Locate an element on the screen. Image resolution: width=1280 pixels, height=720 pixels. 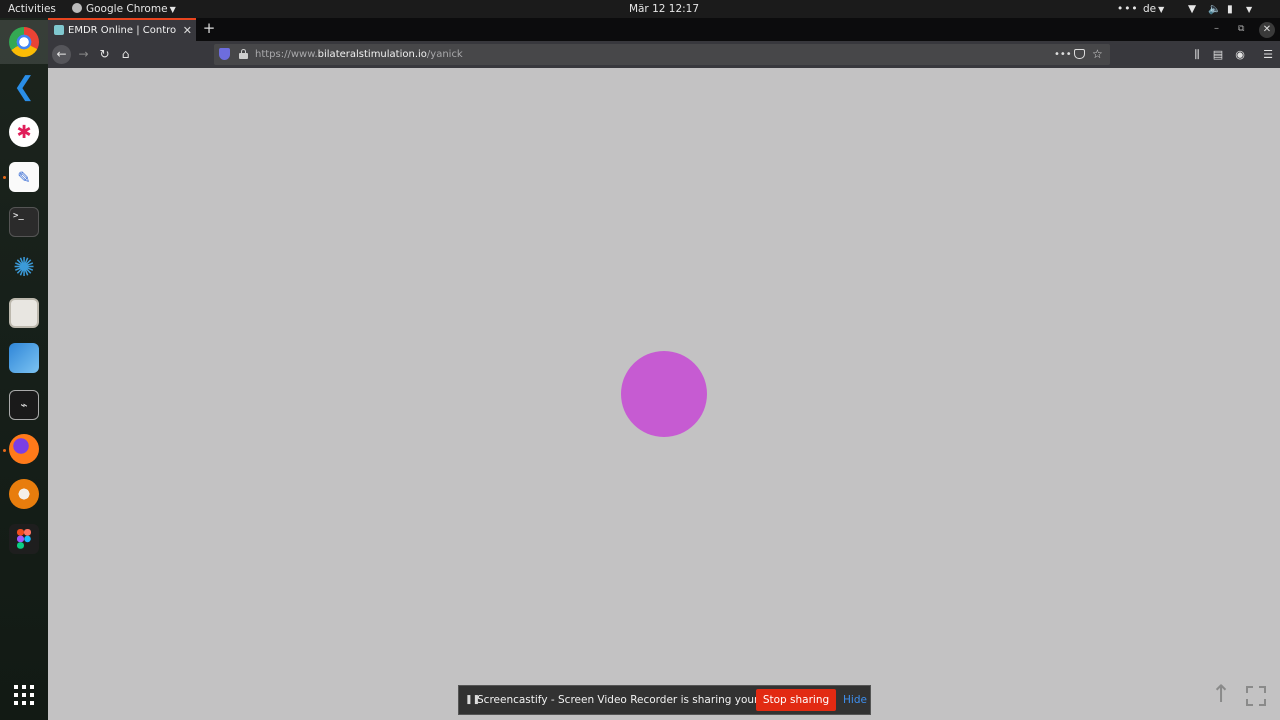
tab-emdr-online: EMDR Online | Controlla ✕ is located at coordinates (122, 29).